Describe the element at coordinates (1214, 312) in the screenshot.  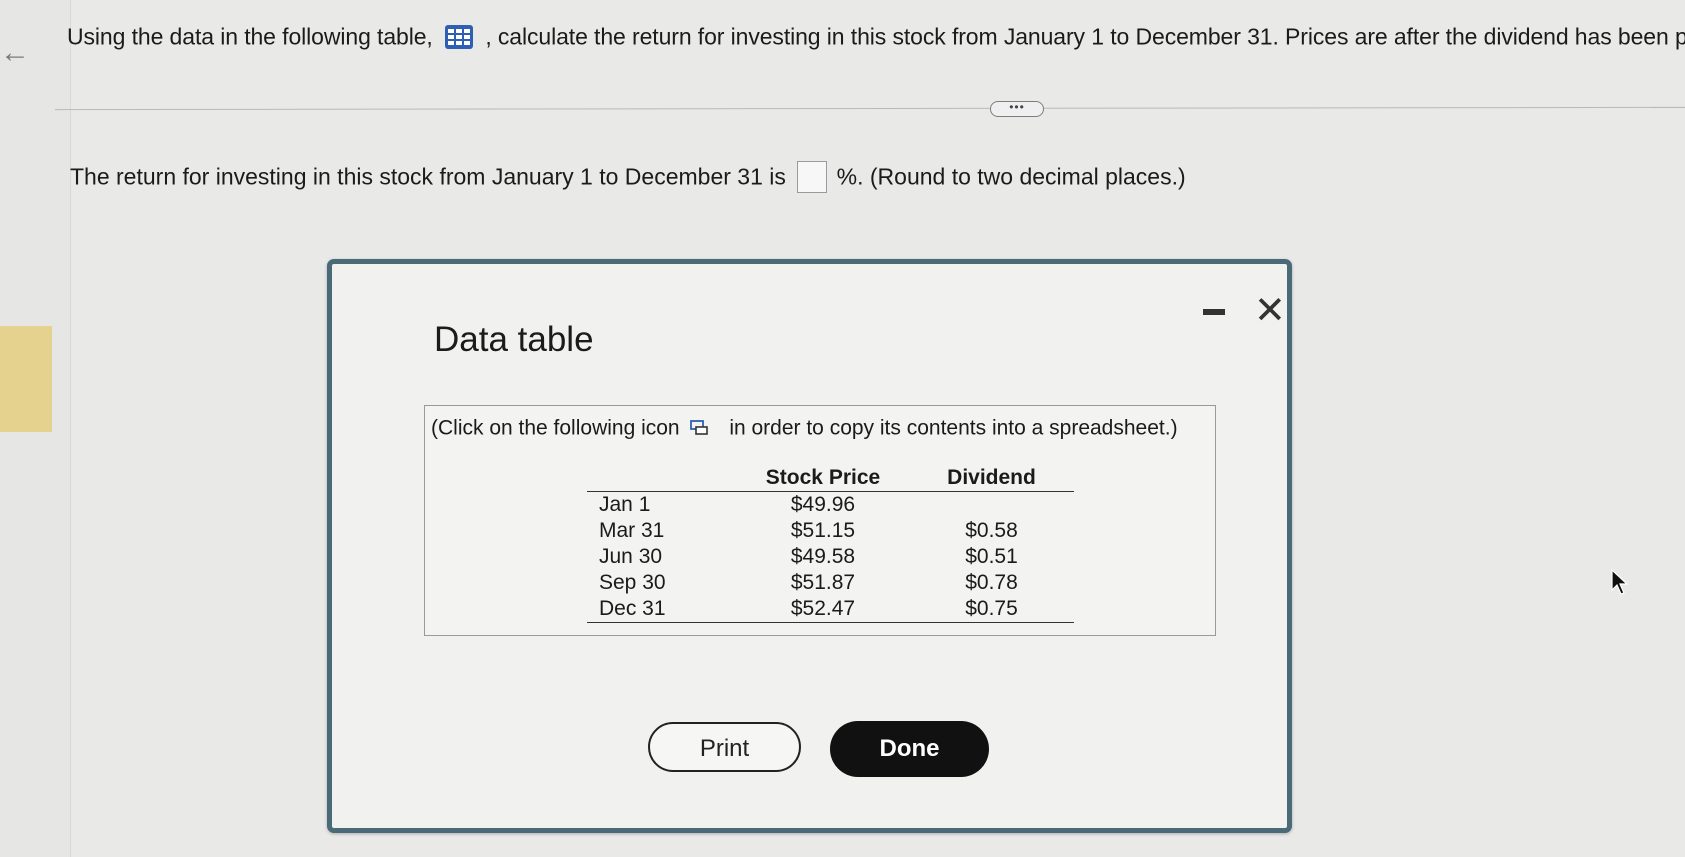
I see `minimize-icon` at that location.